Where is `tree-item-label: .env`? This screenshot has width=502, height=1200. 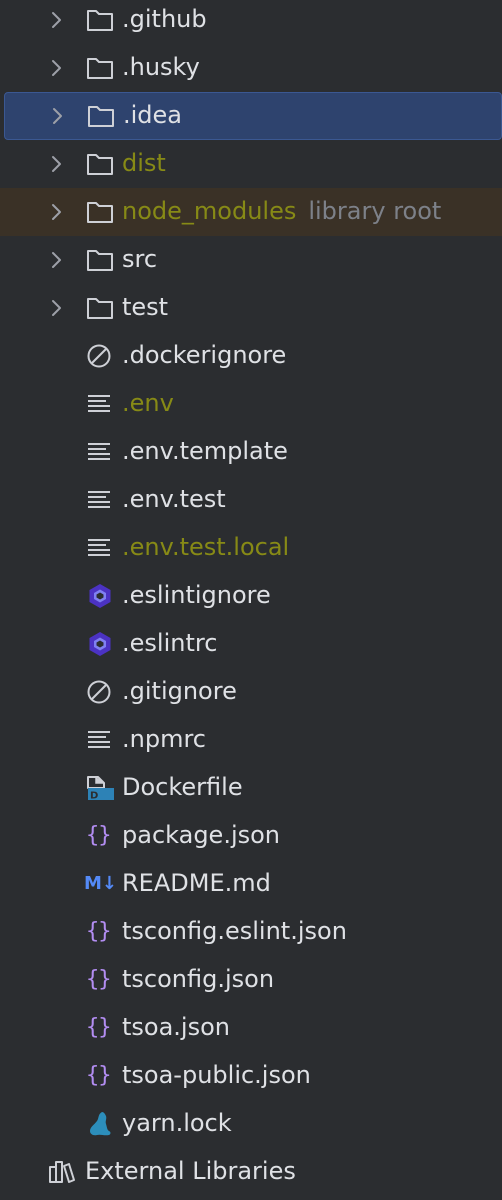 tree-item-label: .env is located at coordinates (148, 403).